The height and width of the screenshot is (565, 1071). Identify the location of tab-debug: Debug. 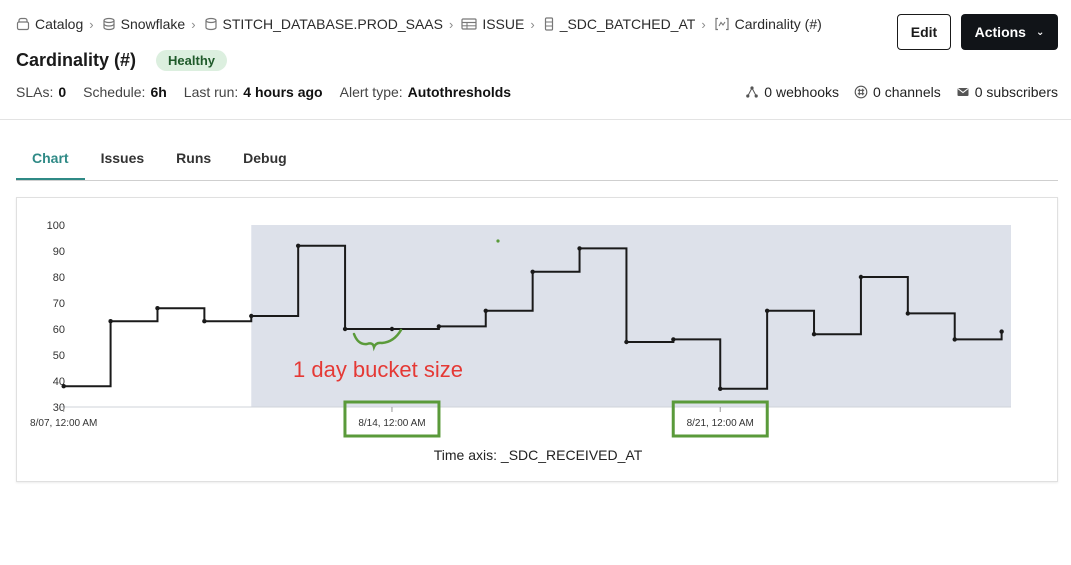
(265, 160).